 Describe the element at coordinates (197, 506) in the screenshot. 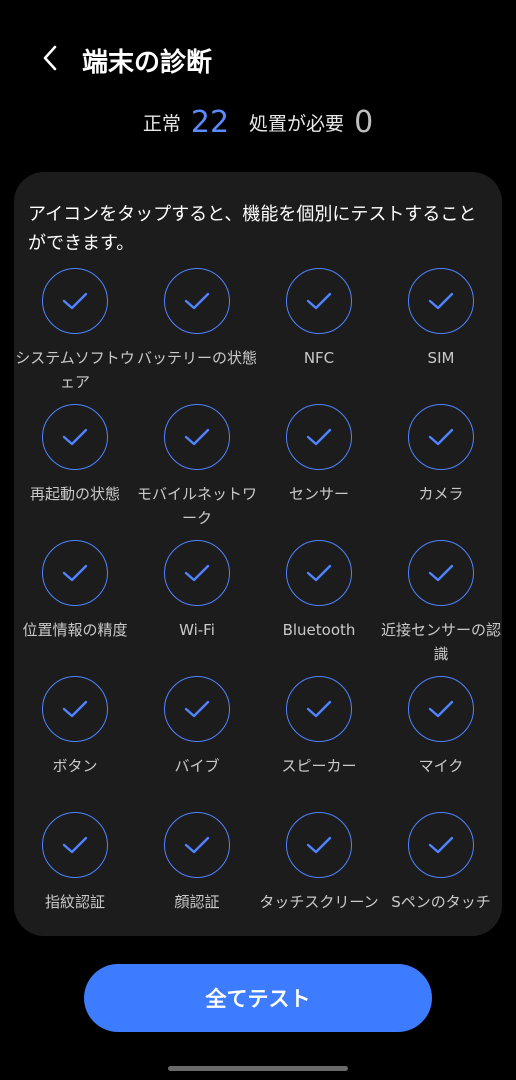

I see `diagnostic-item-label: モバイルネットワーク` at that location.